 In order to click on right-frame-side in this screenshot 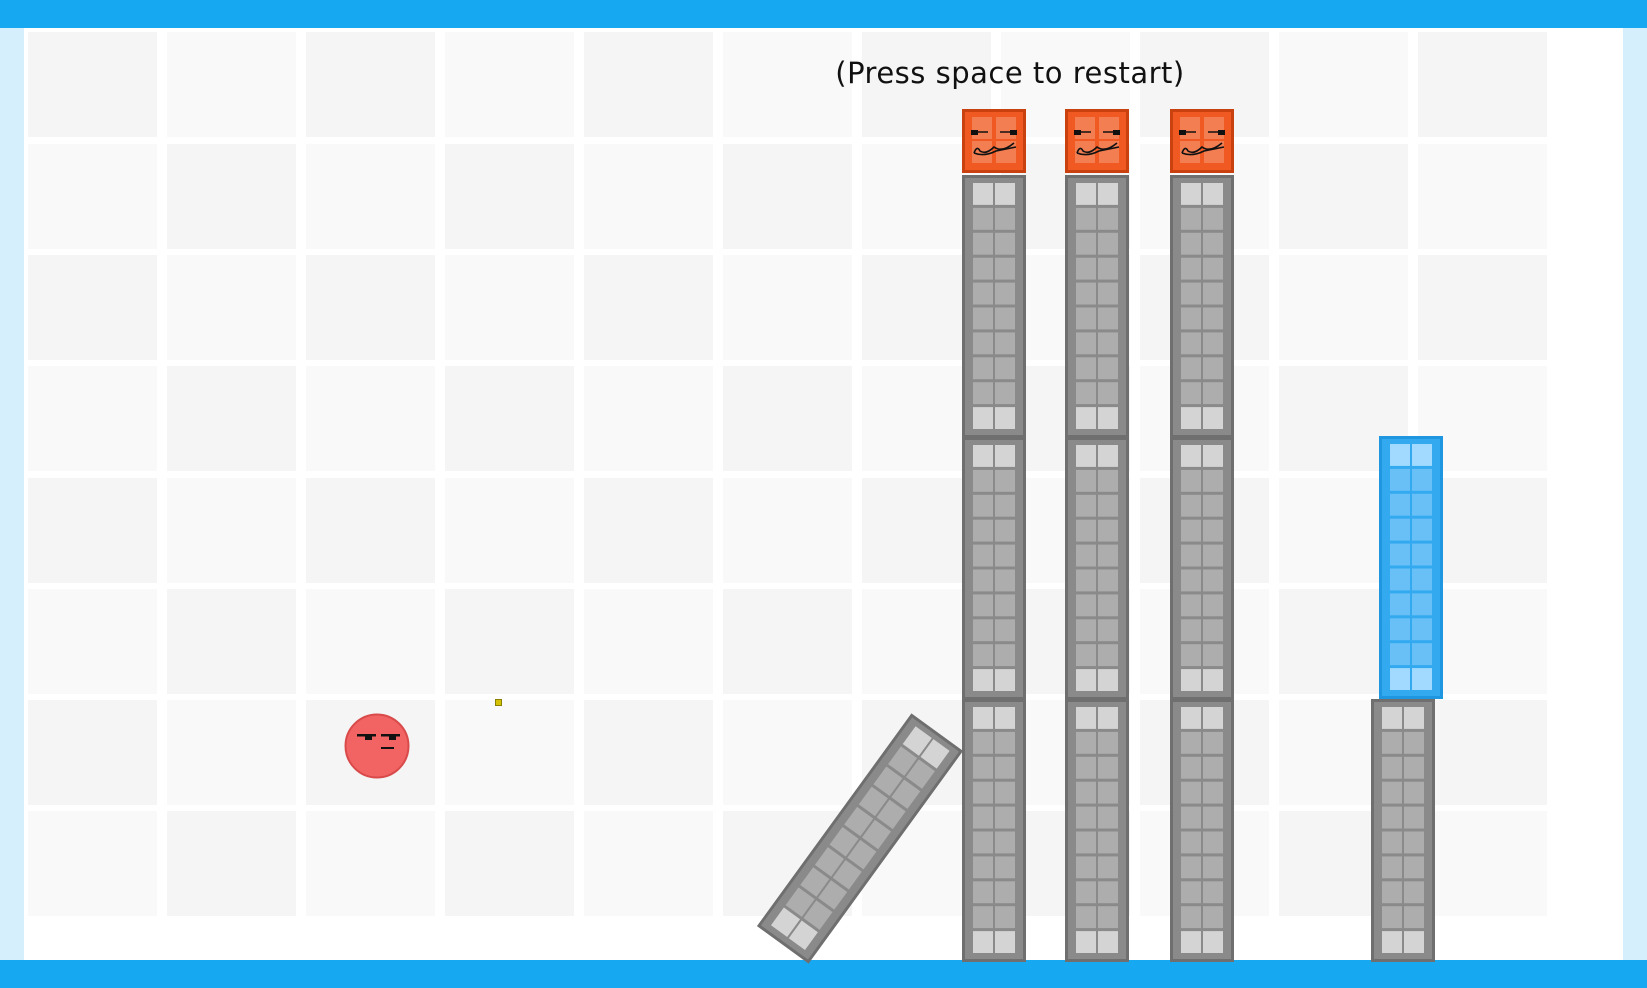, I will do `click(1635, 494)`.